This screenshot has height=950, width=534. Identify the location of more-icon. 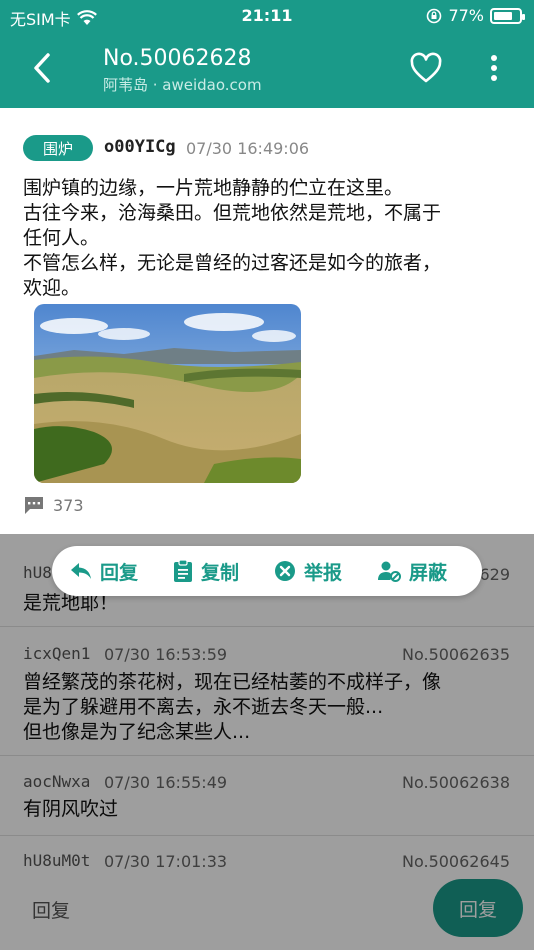
(494, 68).